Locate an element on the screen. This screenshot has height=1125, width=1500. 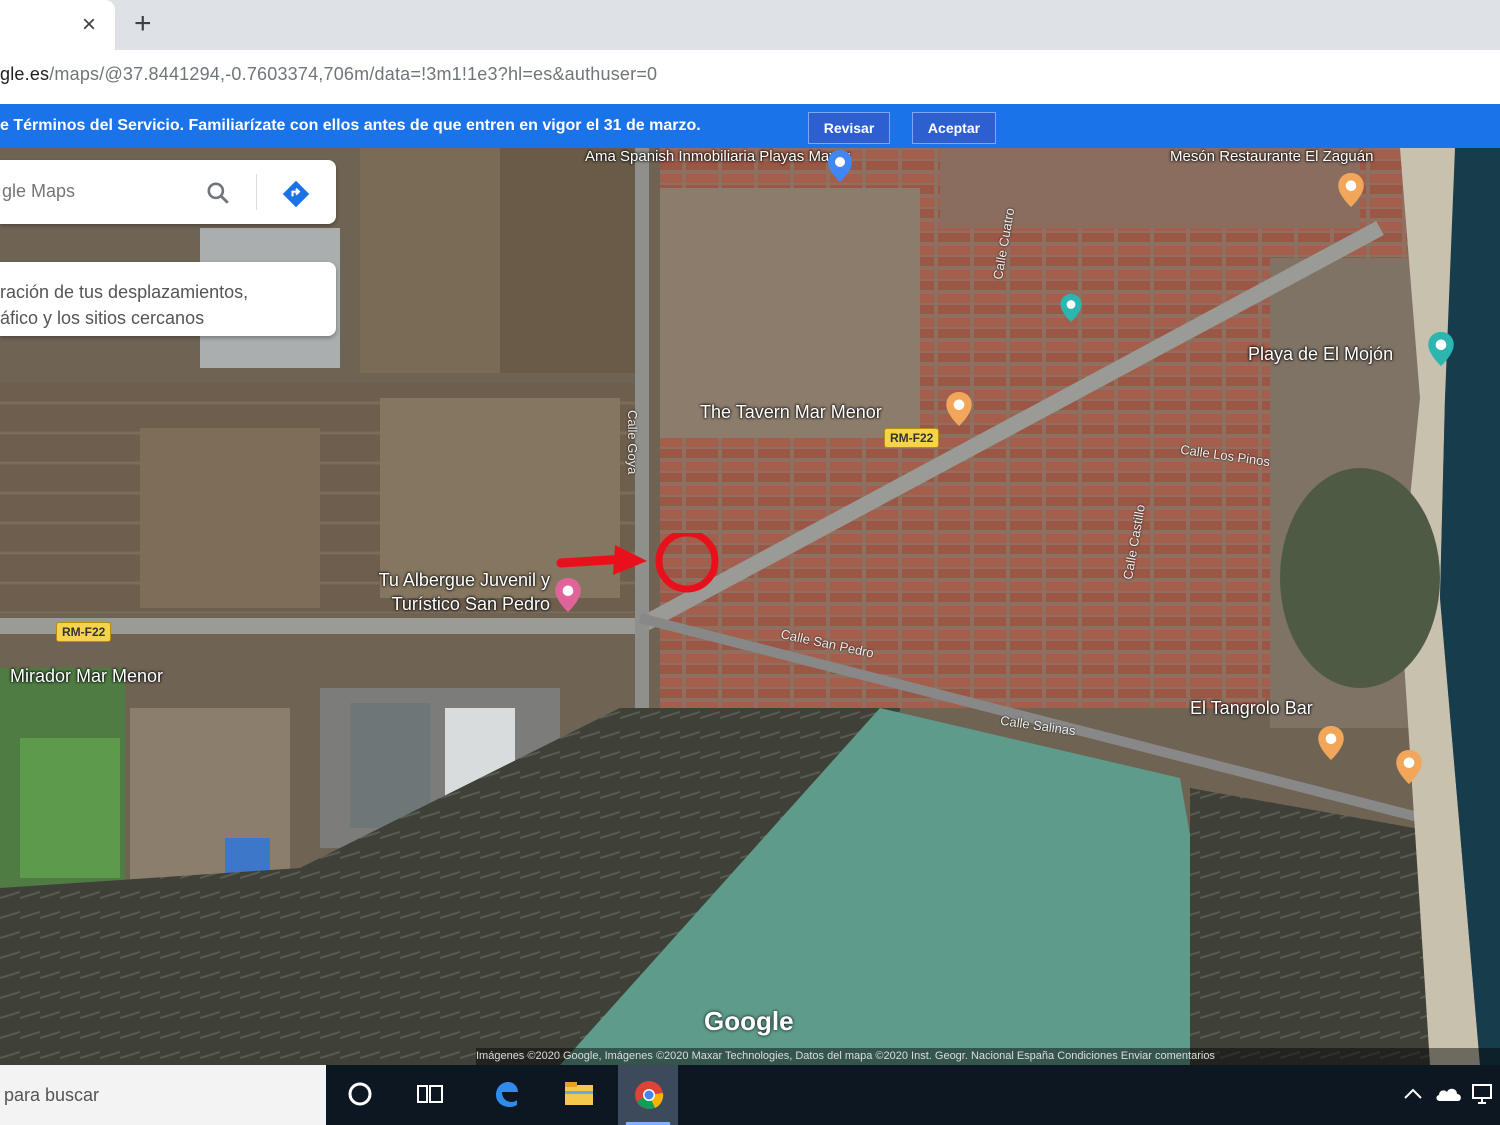
place-label: El Tangrolo Bar is located at coordinates (1251, 708).